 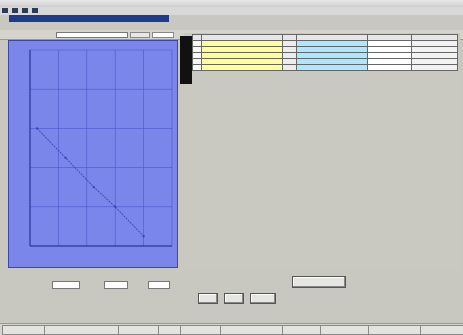 What do you see at coordinates (116, 285) in the screenshot?
I see `field2-input` at bounding box center [116, 285].